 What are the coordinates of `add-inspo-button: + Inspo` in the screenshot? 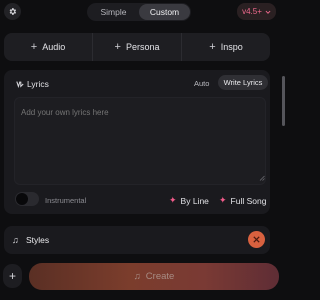 It's located at (226, 47).